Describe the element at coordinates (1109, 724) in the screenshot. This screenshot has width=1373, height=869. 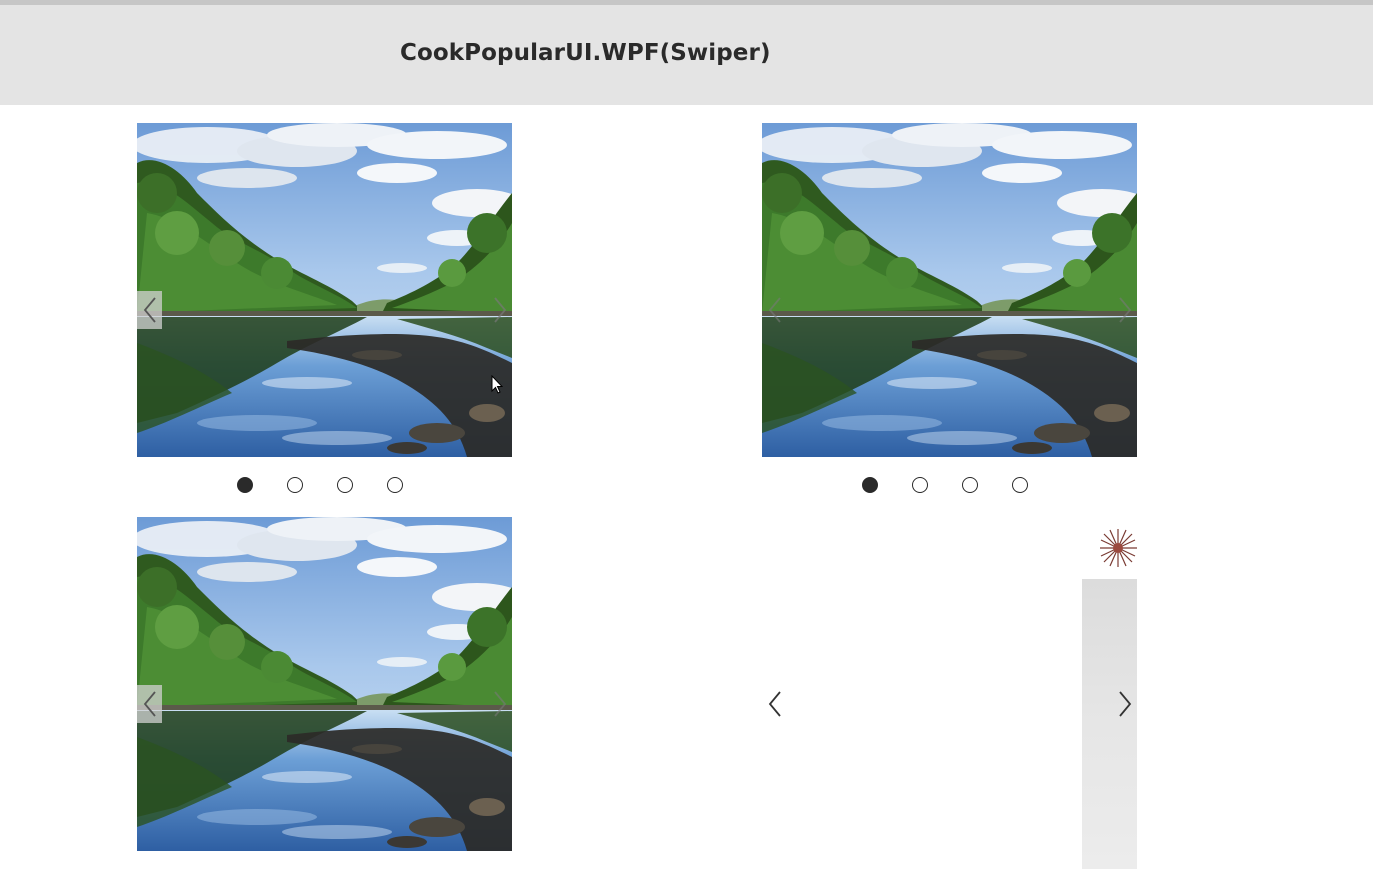
I see `flower-photo-partial` at that location.